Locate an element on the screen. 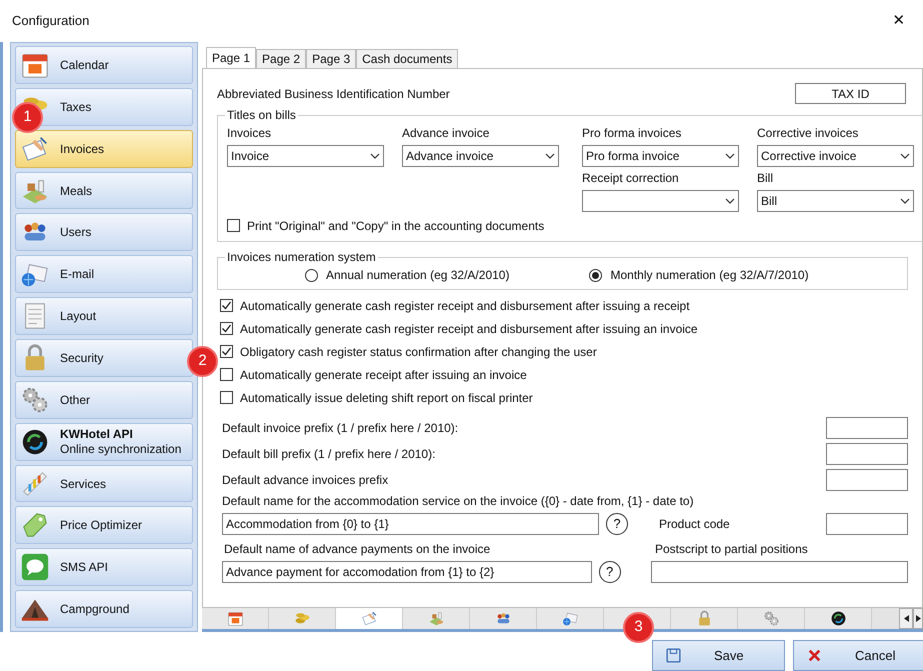  field-label: Bill is located at coordinates (765, 178).